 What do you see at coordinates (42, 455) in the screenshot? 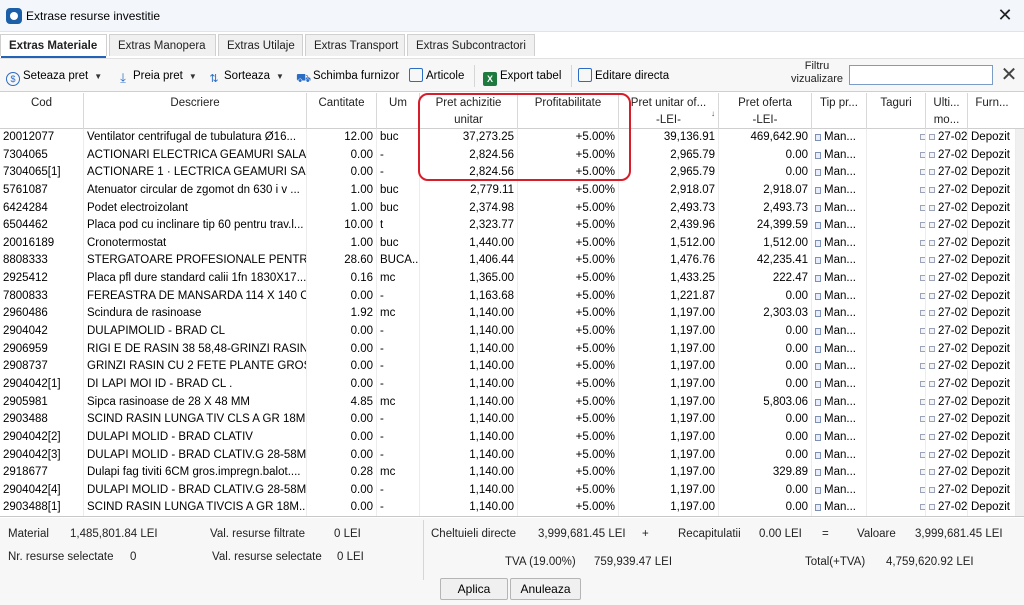
I see `cell-cod: 2904042[3]` at bounding box center [42, 455].